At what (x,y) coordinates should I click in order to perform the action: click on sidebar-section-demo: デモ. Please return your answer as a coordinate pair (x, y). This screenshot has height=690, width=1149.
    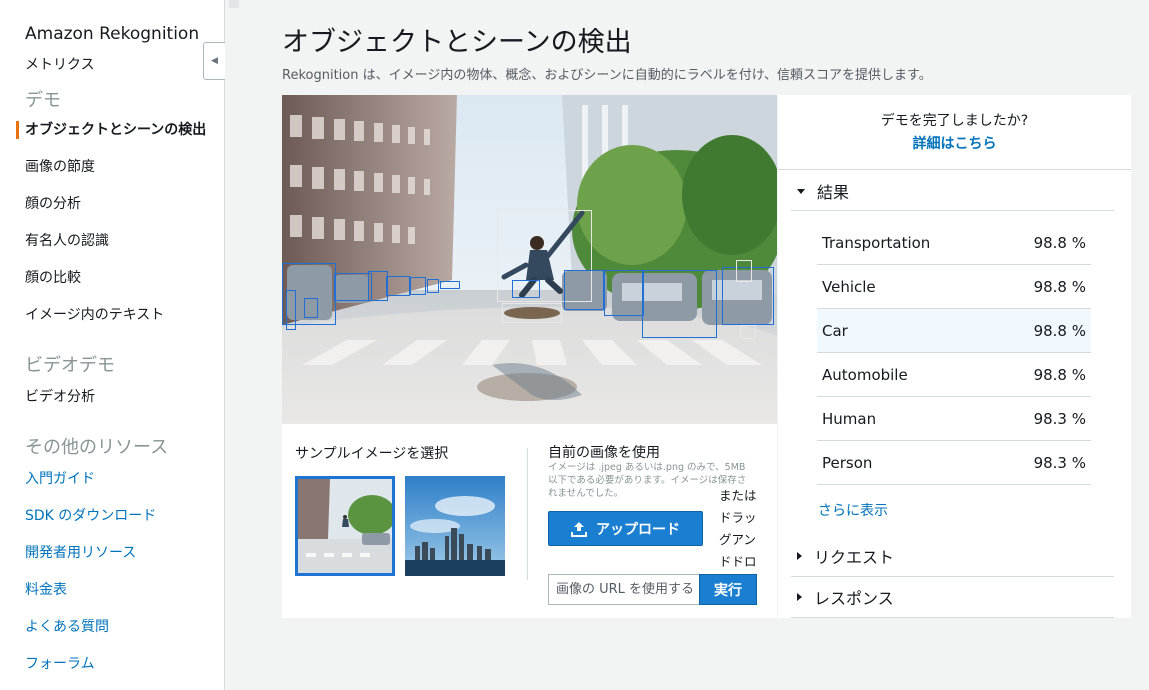
    Looking at the image, I should click on (43, 100).